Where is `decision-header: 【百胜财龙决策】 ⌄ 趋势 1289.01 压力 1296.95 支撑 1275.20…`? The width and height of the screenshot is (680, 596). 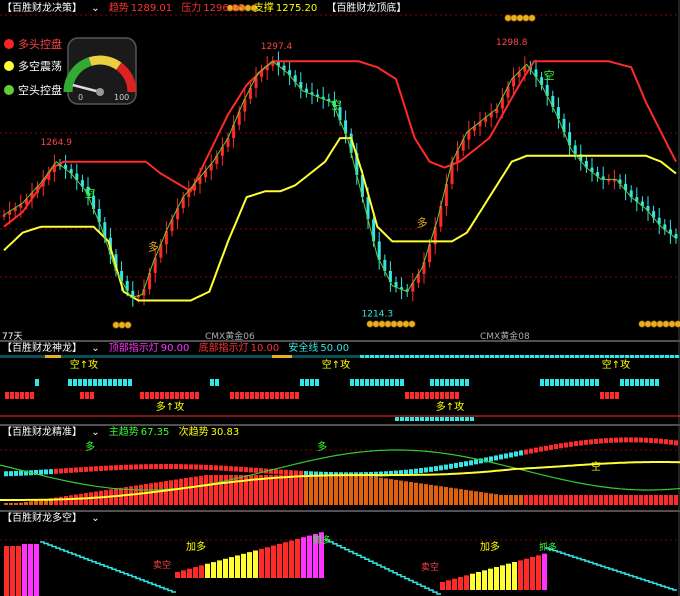 decision-header: 【百胜财龙决策】 ⌄ 趋势 1289.01 压力 1296.95 支撑 1275.20… is located at coordinates (207, 9).